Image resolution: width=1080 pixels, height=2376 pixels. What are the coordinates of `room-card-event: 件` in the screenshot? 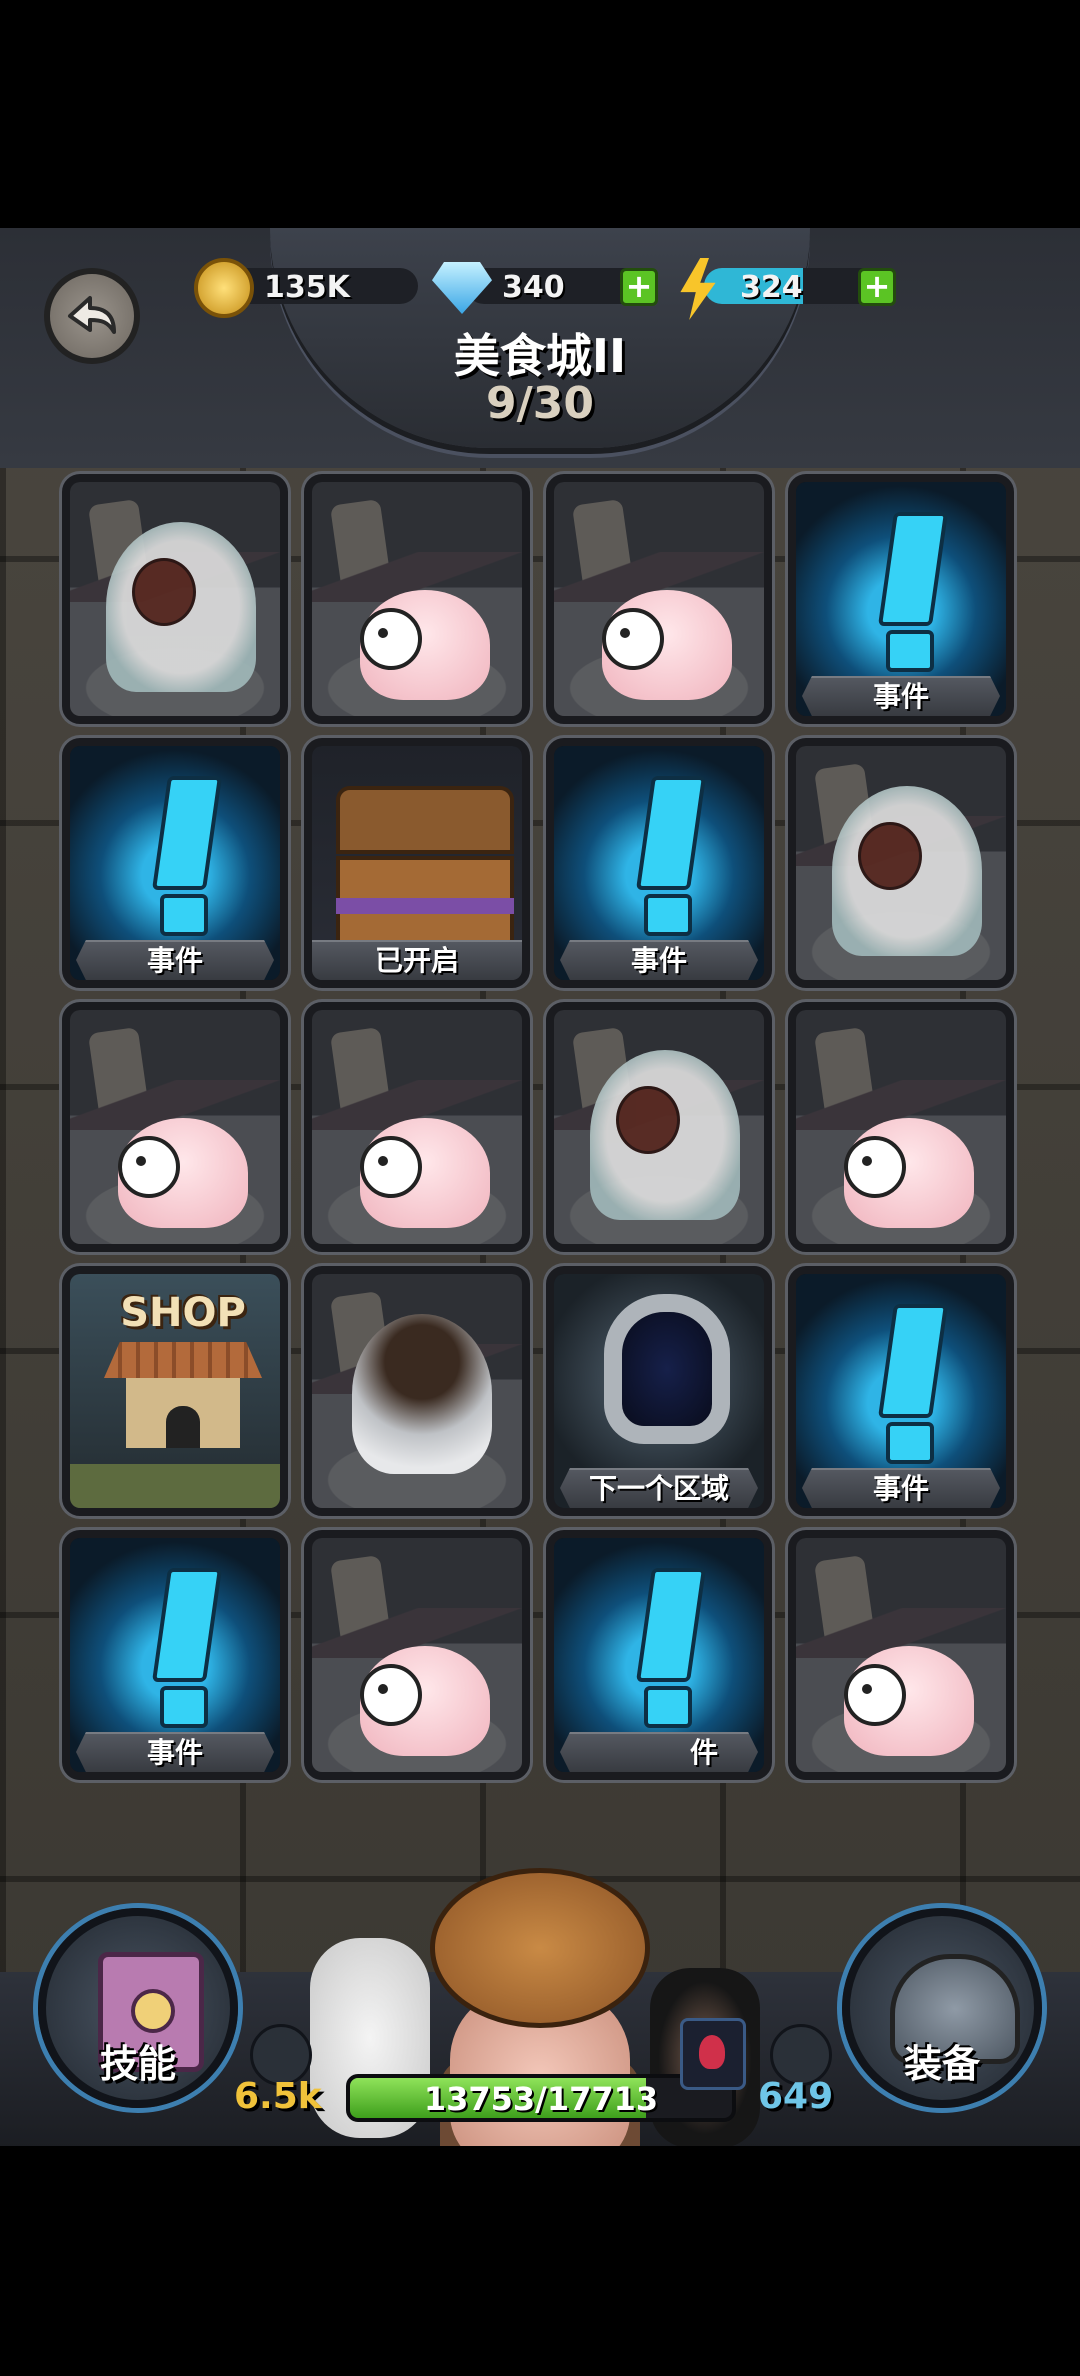 It's located at (659, 1655).